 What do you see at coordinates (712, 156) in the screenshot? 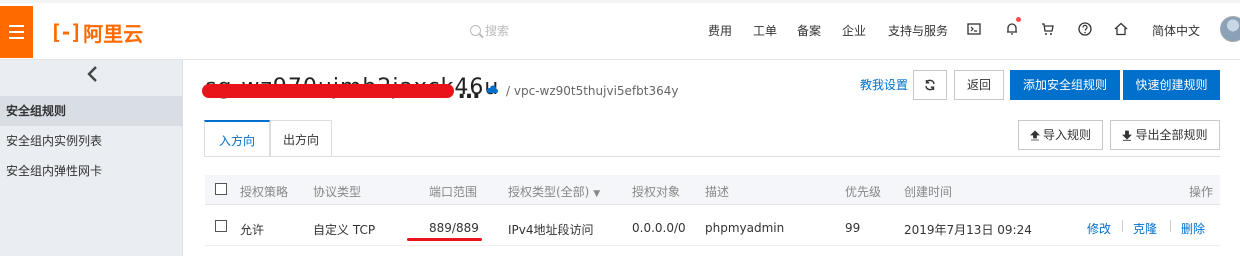
I see `tab-divider` at bounding box center [712, 156].